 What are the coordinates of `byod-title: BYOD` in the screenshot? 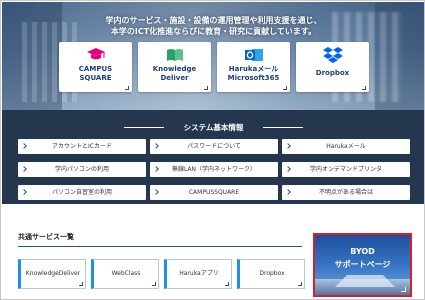 It's located at (362, 251).